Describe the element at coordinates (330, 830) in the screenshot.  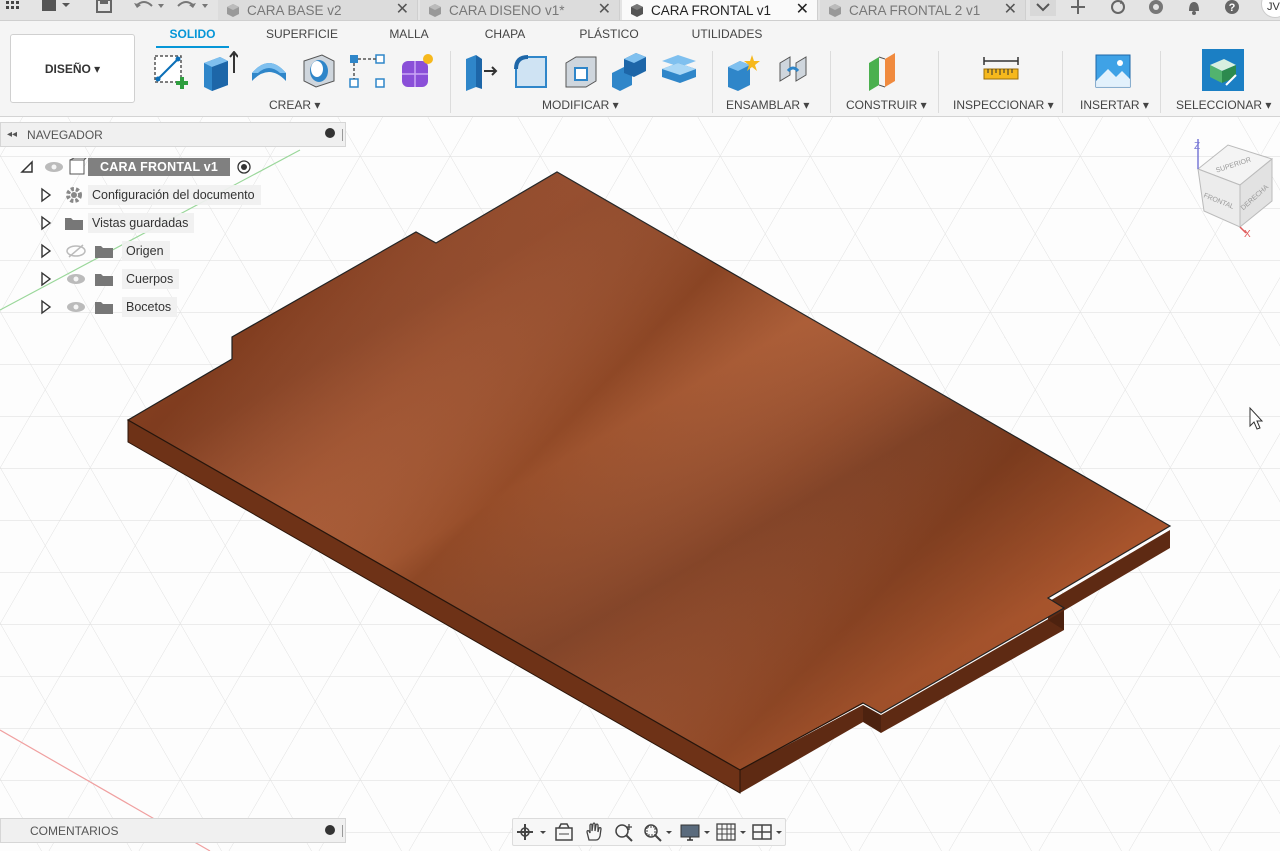
I see `add-comment-icon` at that location.